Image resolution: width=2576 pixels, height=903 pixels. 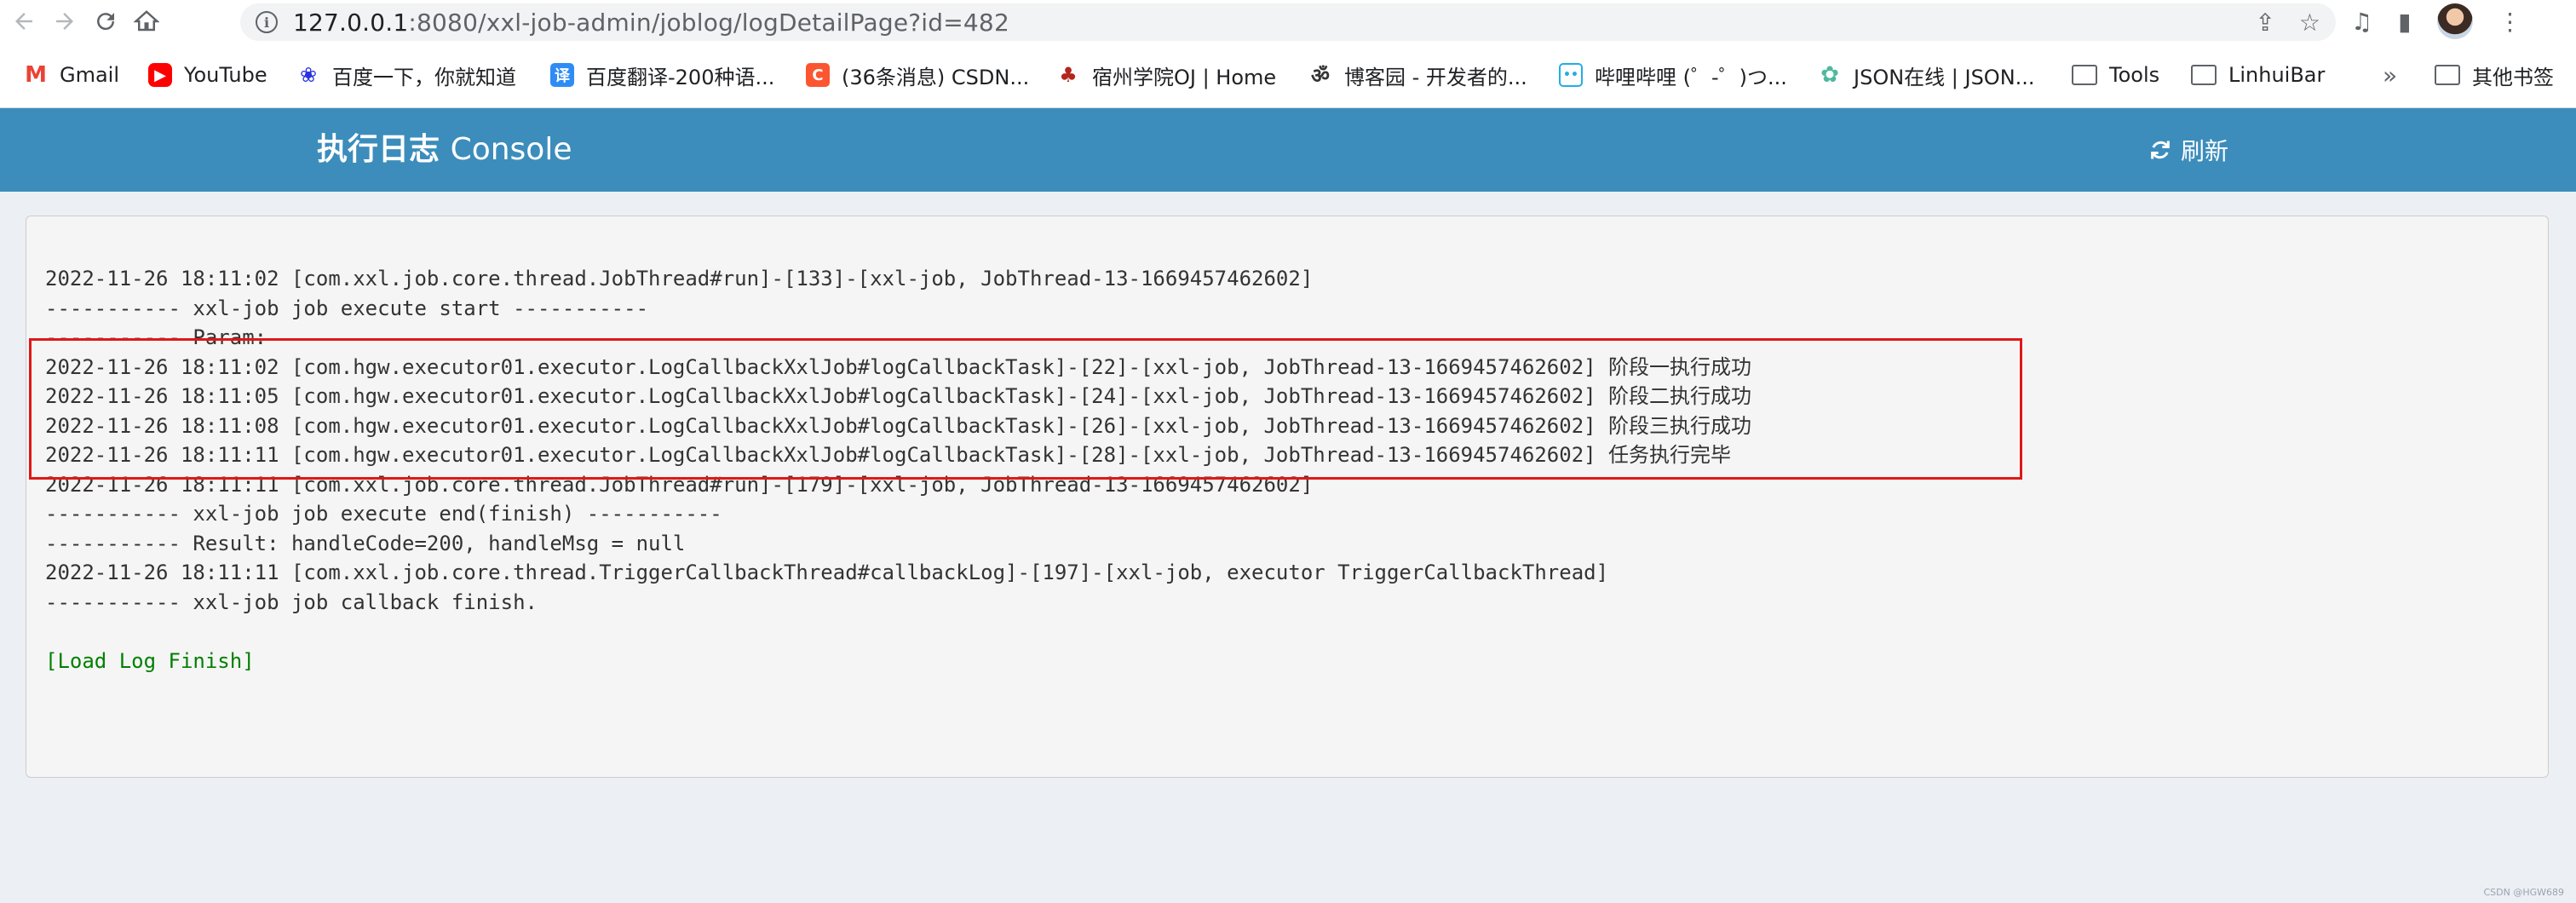 I want to click on reload-icon, so click(x=106, y=22).